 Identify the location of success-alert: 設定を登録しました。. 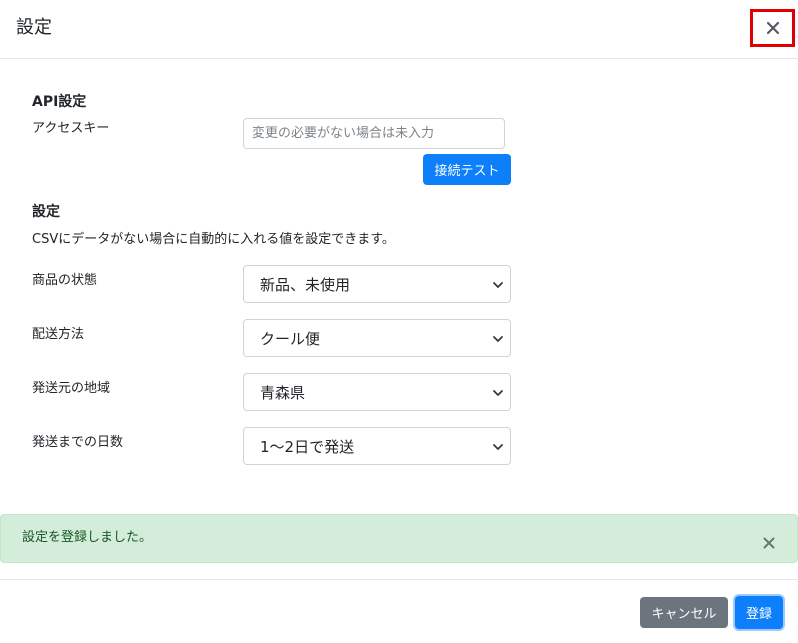
(399, 538).